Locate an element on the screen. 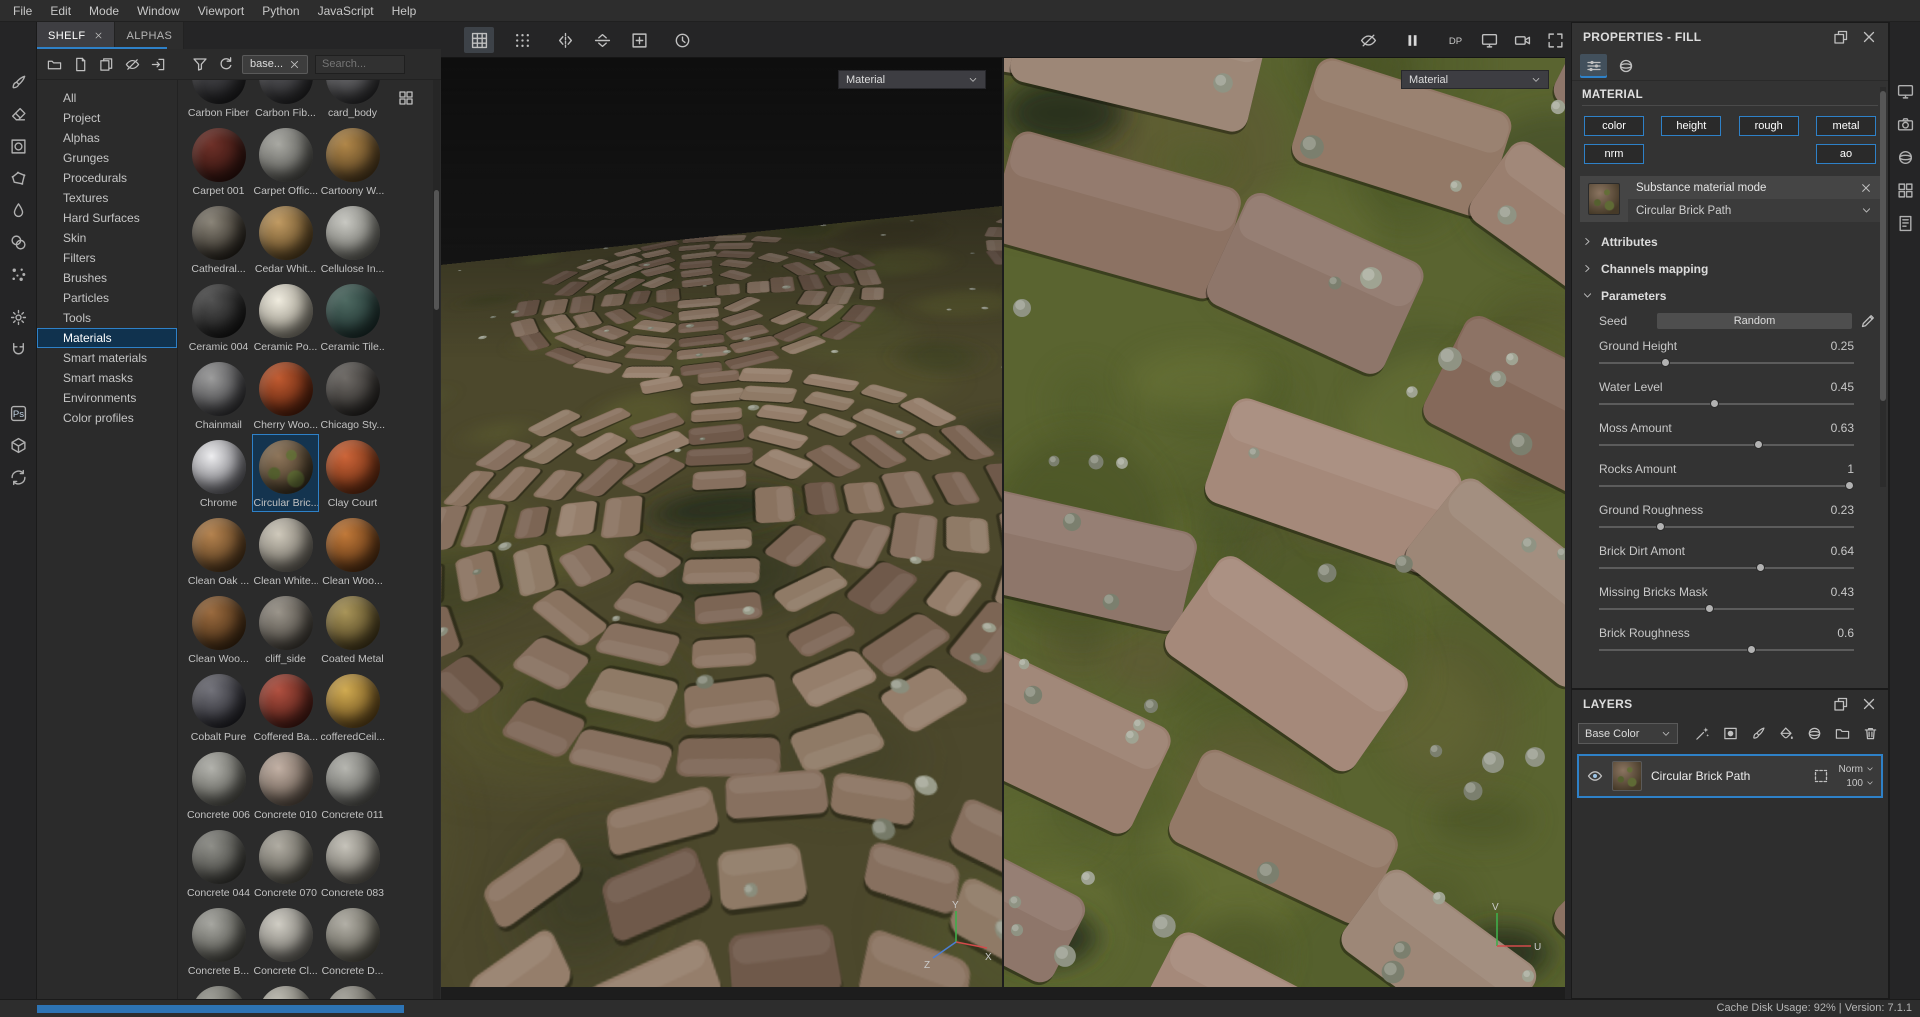  add-group-icon is located at coordinates (1842, 734).